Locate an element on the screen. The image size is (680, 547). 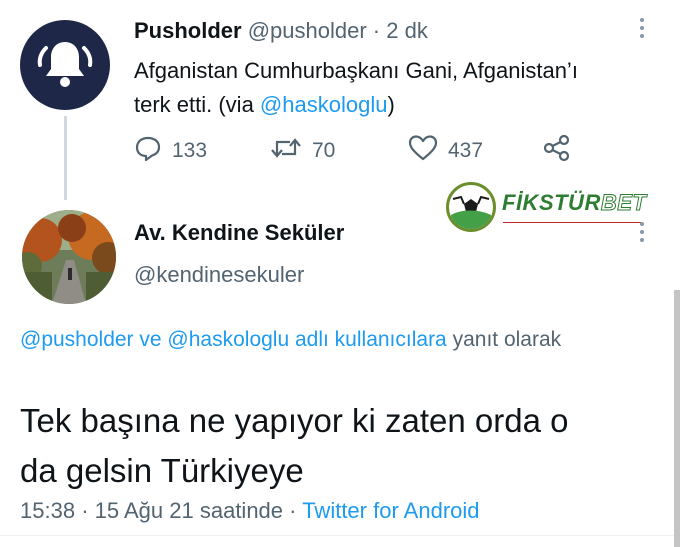
reply-mention-haskologlu: @haskologlu is located at coordinates (228, 339).